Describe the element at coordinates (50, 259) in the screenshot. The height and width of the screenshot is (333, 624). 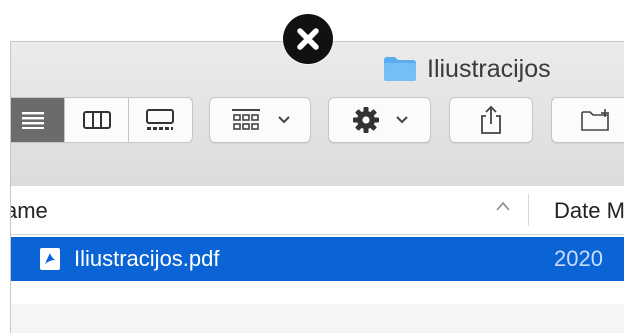
I see `pdf-icon` at that location.